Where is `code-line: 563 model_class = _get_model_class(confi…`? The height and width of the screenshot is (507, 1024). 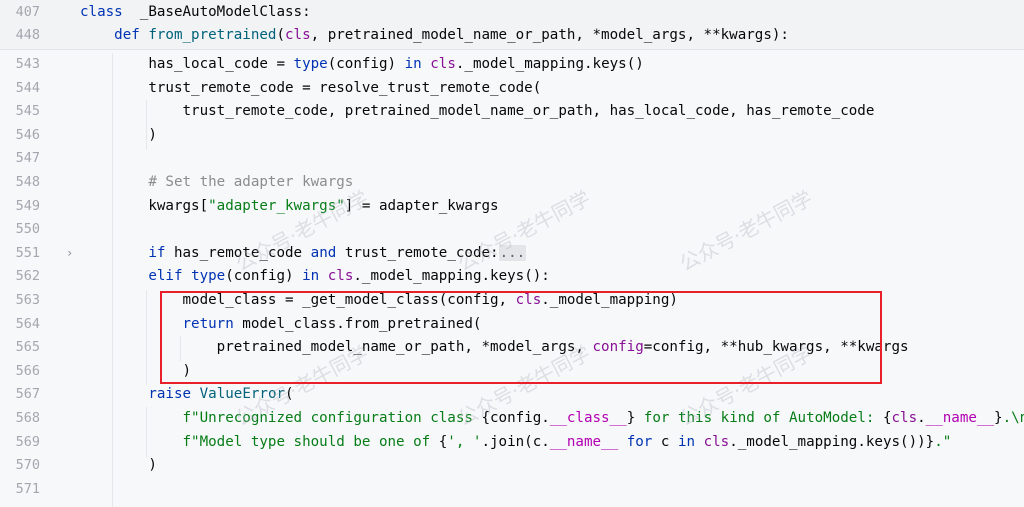
code-line: 563 model_class = _get_model_class(confi… is located at coordinates (512, 301).